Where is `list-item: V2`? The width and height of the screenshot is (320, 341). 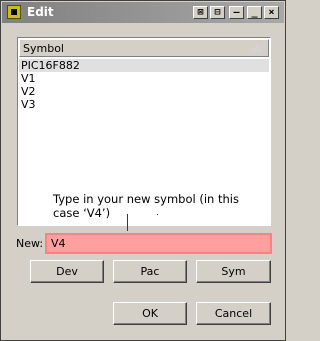
list-item: V2 is located at coordinates (144, 91).